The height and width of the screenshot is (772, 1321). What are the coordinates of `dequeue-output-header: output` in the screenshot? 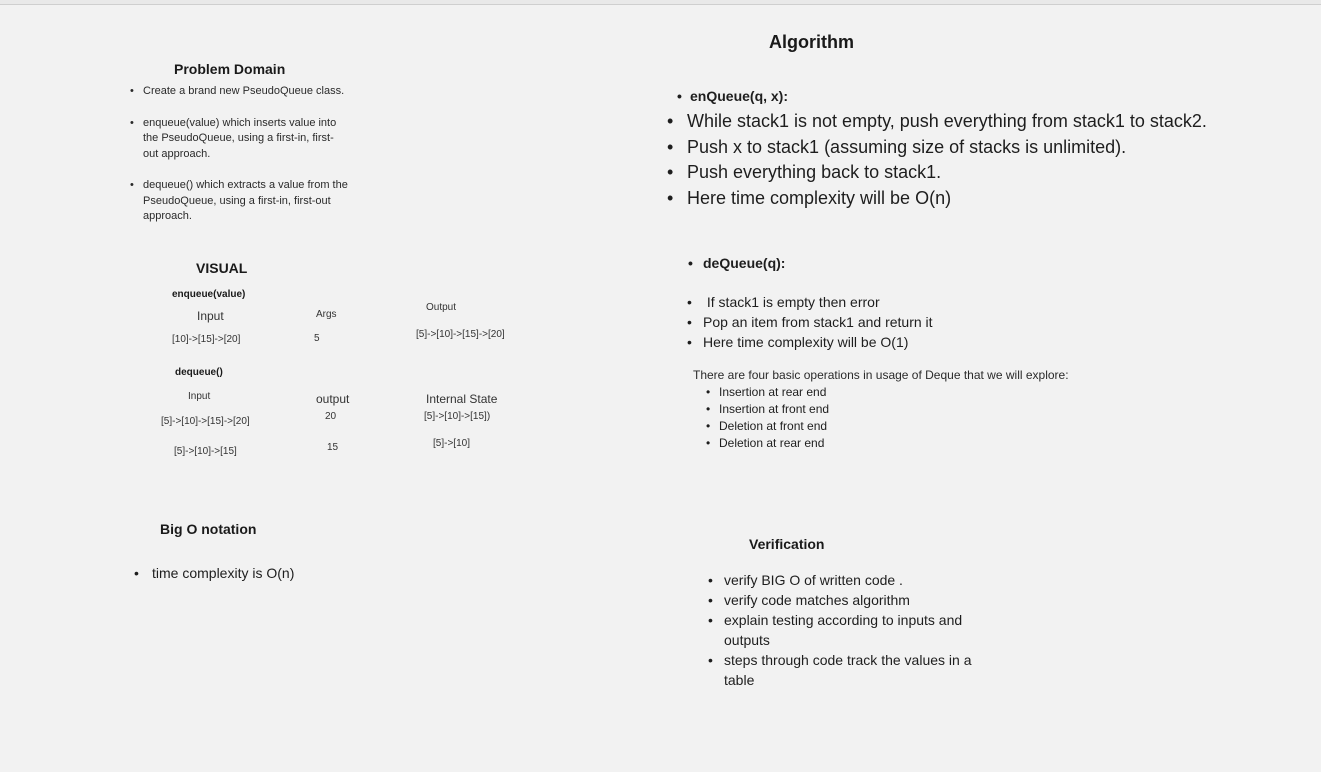 It's located at (333, 399).